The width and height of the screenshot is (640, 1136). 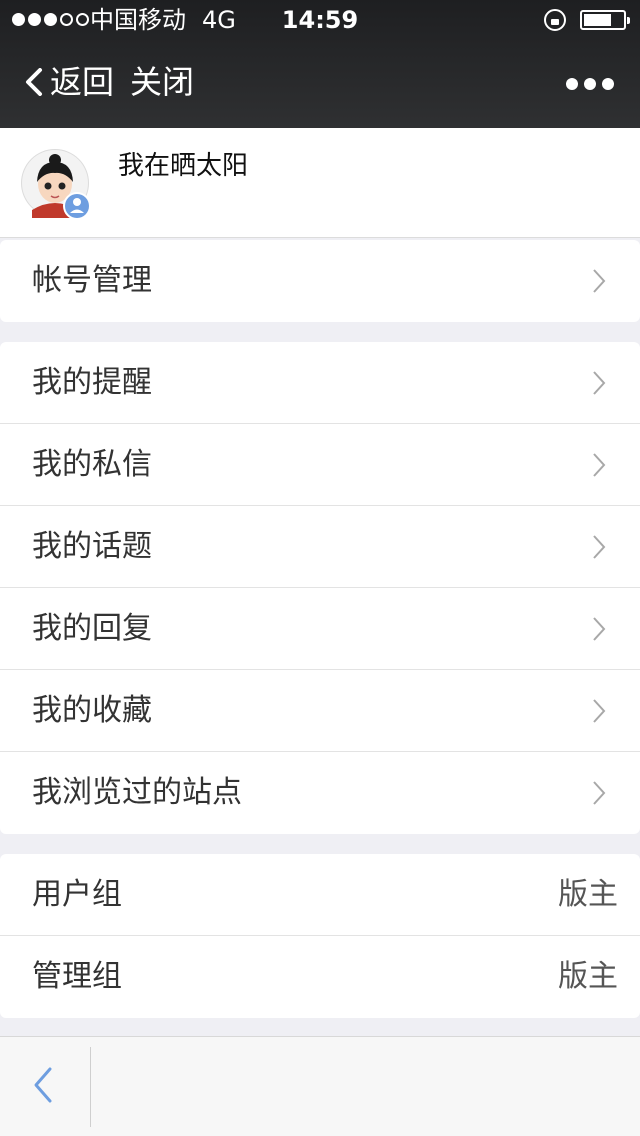 I want to click on account-group: 帐号管理, so click(x=320, y=281).